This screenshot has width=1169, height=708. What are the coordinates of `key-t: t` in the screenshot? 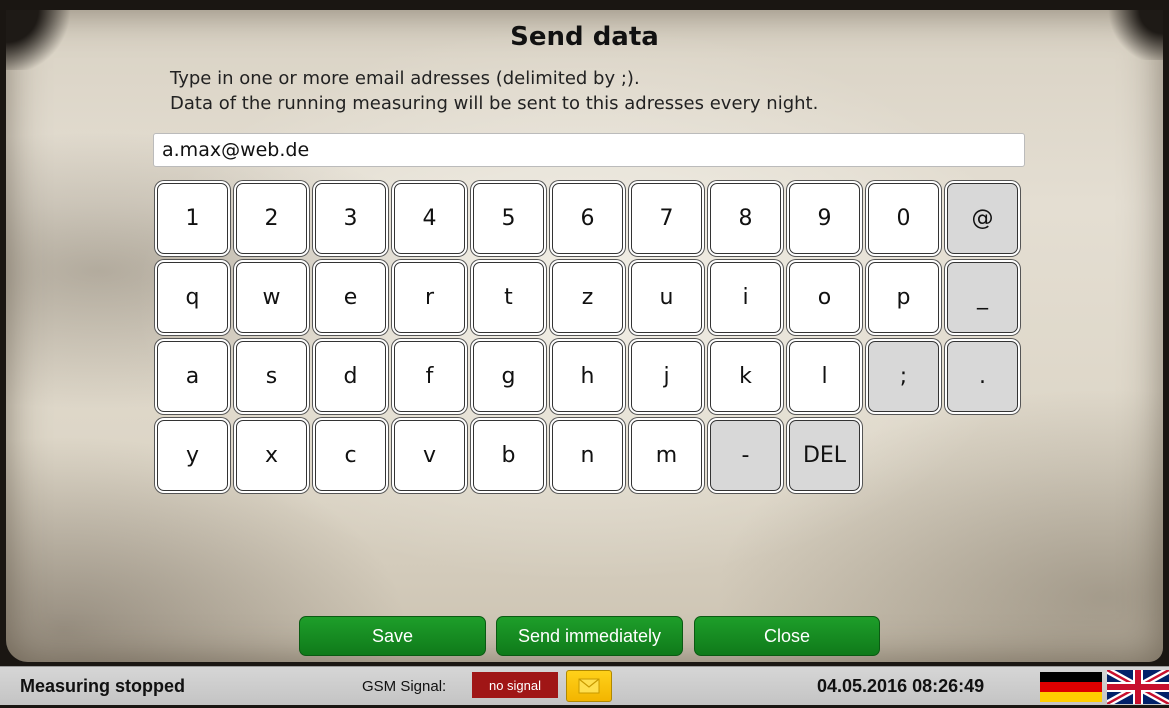 It's located at (508, 297).